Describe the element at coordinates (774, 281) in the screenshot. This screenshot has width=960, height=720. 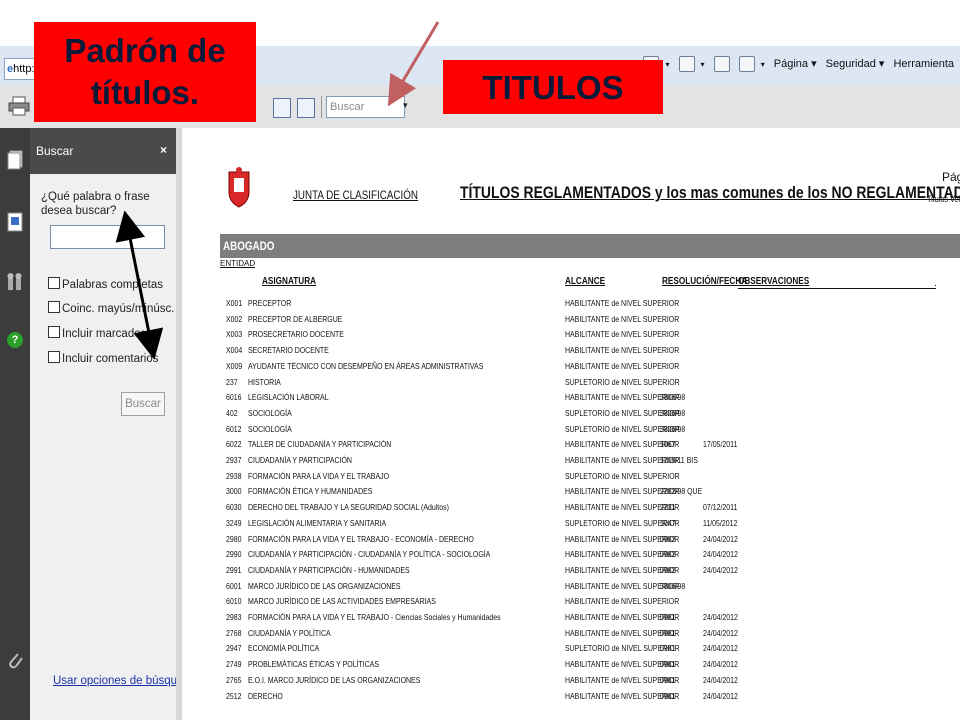
I see `column-header-observaciones: OBSERVACIONES` at that location.